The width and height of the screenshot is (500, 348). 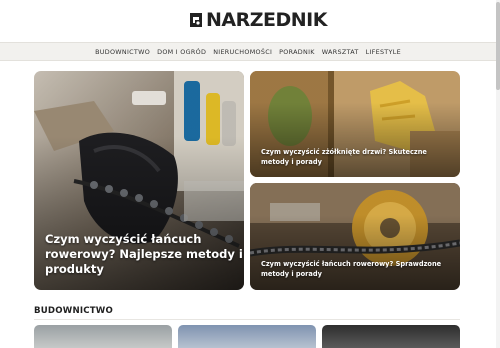 What do you see at coordinates (266, 20) in the screenshot?
I see `logo-text: NARZEDNIK` at bounding box center [266, 20].